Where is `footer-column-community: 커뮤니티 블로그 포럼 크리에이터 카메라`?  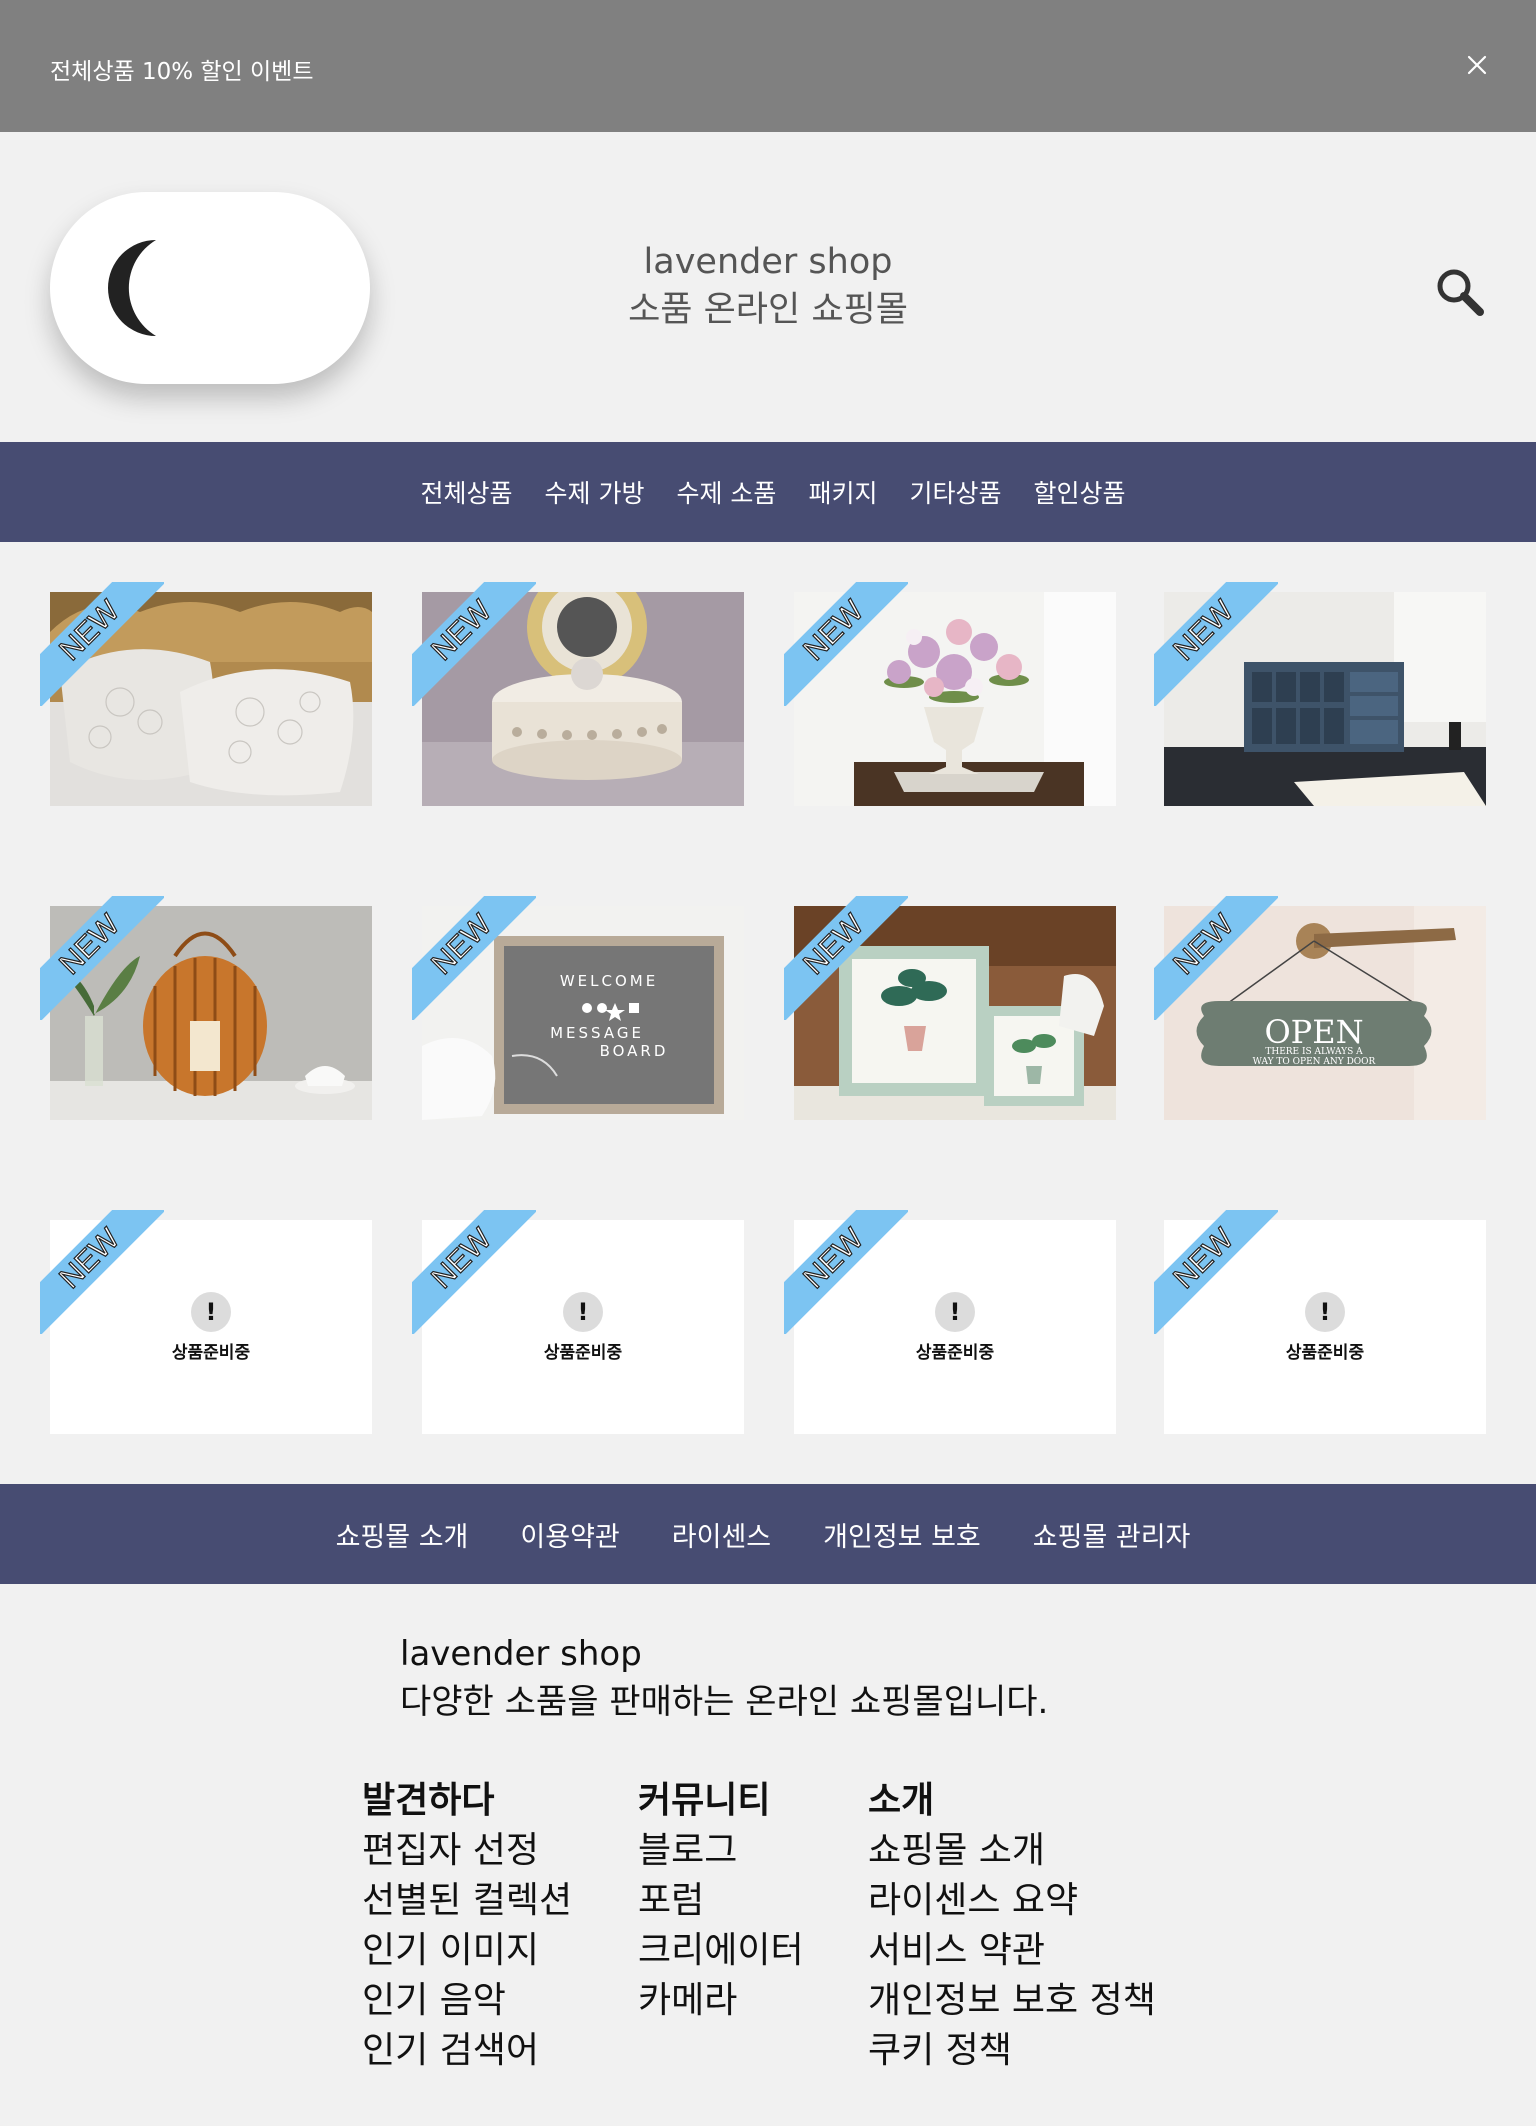 footer-column-community: 커뮤니티 블로그 포럼 크리에이터 카메라 is located at coordinates (721, 1901).